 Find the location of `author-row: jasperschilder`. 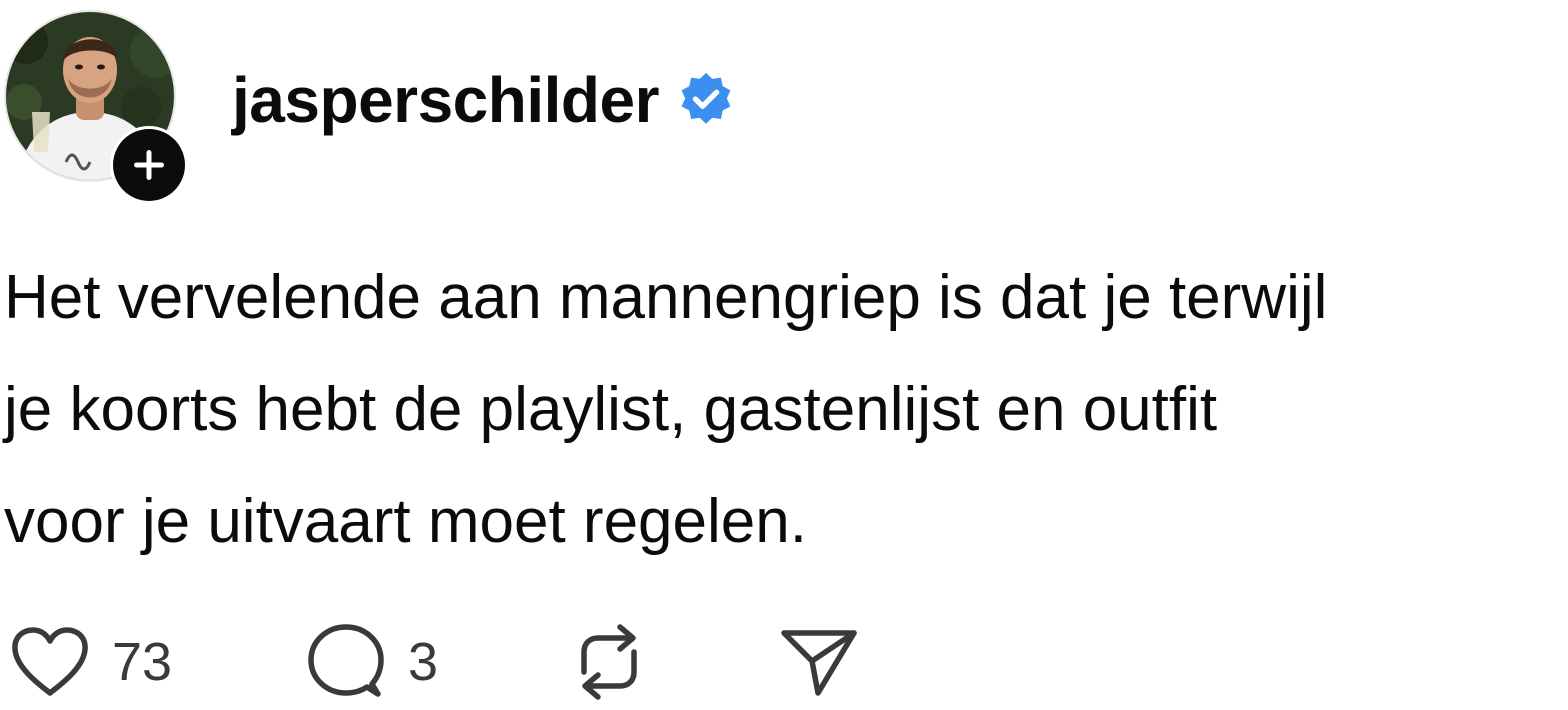

author-row: jasperschilder is located at coordinates (483, 100).